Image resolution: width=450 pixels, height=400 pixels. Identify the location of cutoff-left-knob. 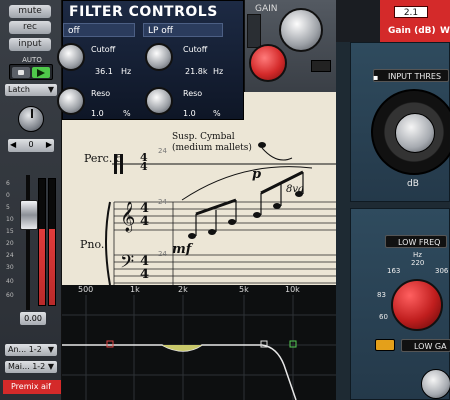
(71, 57).